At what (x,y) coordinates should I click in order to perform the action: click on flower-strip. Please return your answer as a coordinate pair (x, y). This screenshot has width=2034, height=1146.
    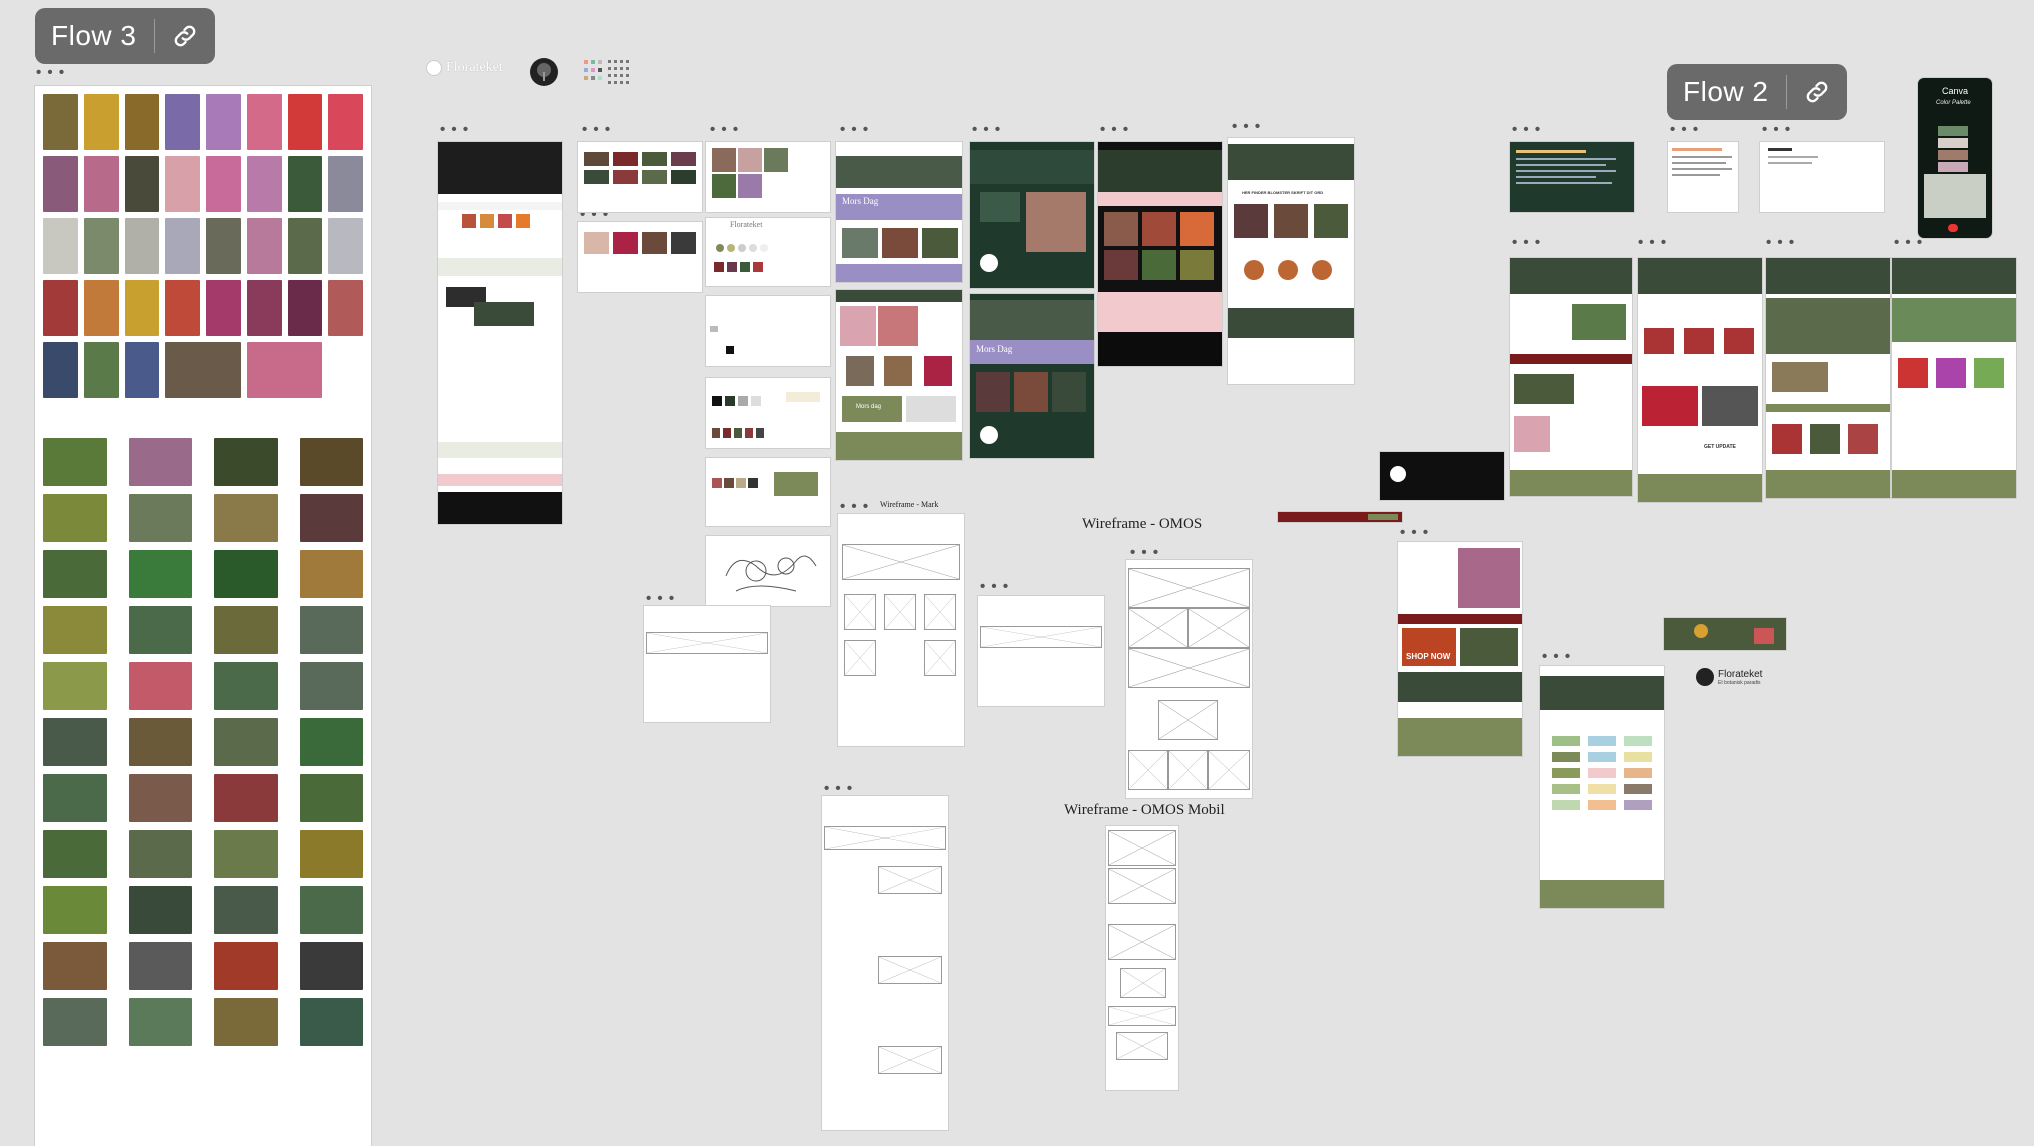
    Looking at the image, I should click on (1725, 634).